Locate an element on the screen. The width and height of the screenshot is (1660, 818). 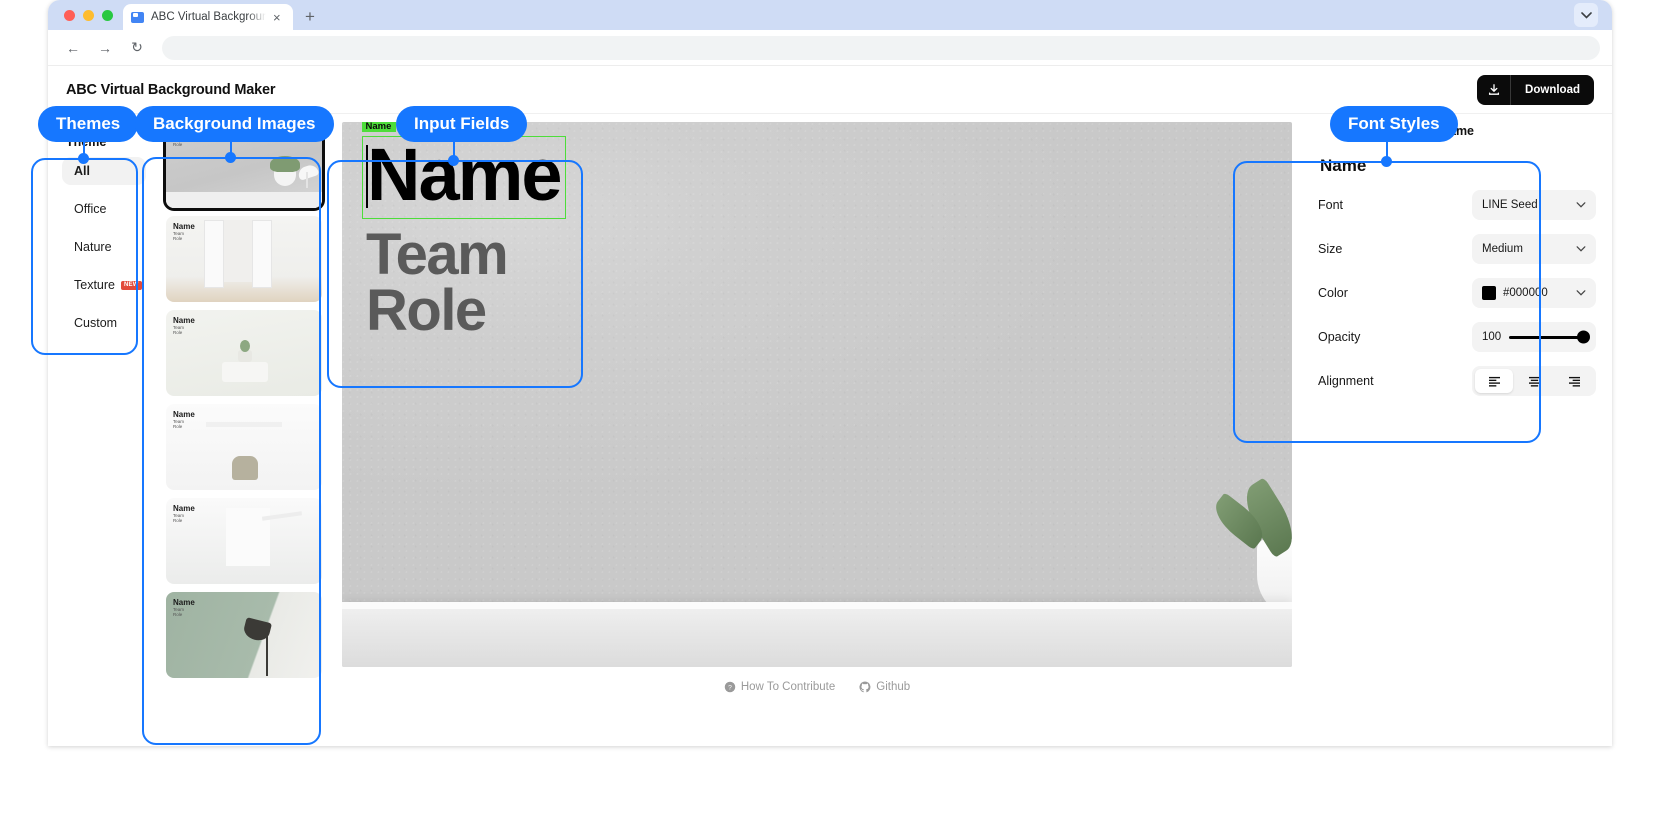
align-right-button is located at coordinates (1574, 381).